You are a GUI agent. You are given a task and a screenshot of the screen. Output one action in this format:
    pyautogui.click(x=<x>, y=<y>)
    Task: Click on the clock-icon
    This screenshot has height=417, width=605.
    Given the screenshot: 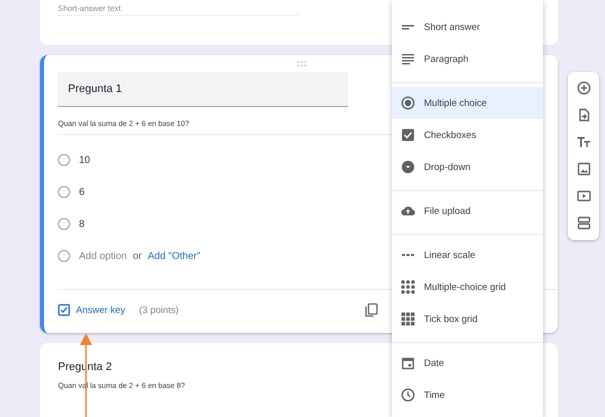 What is the action you would take?
    pyautogui.click(x=408, y=395)
    